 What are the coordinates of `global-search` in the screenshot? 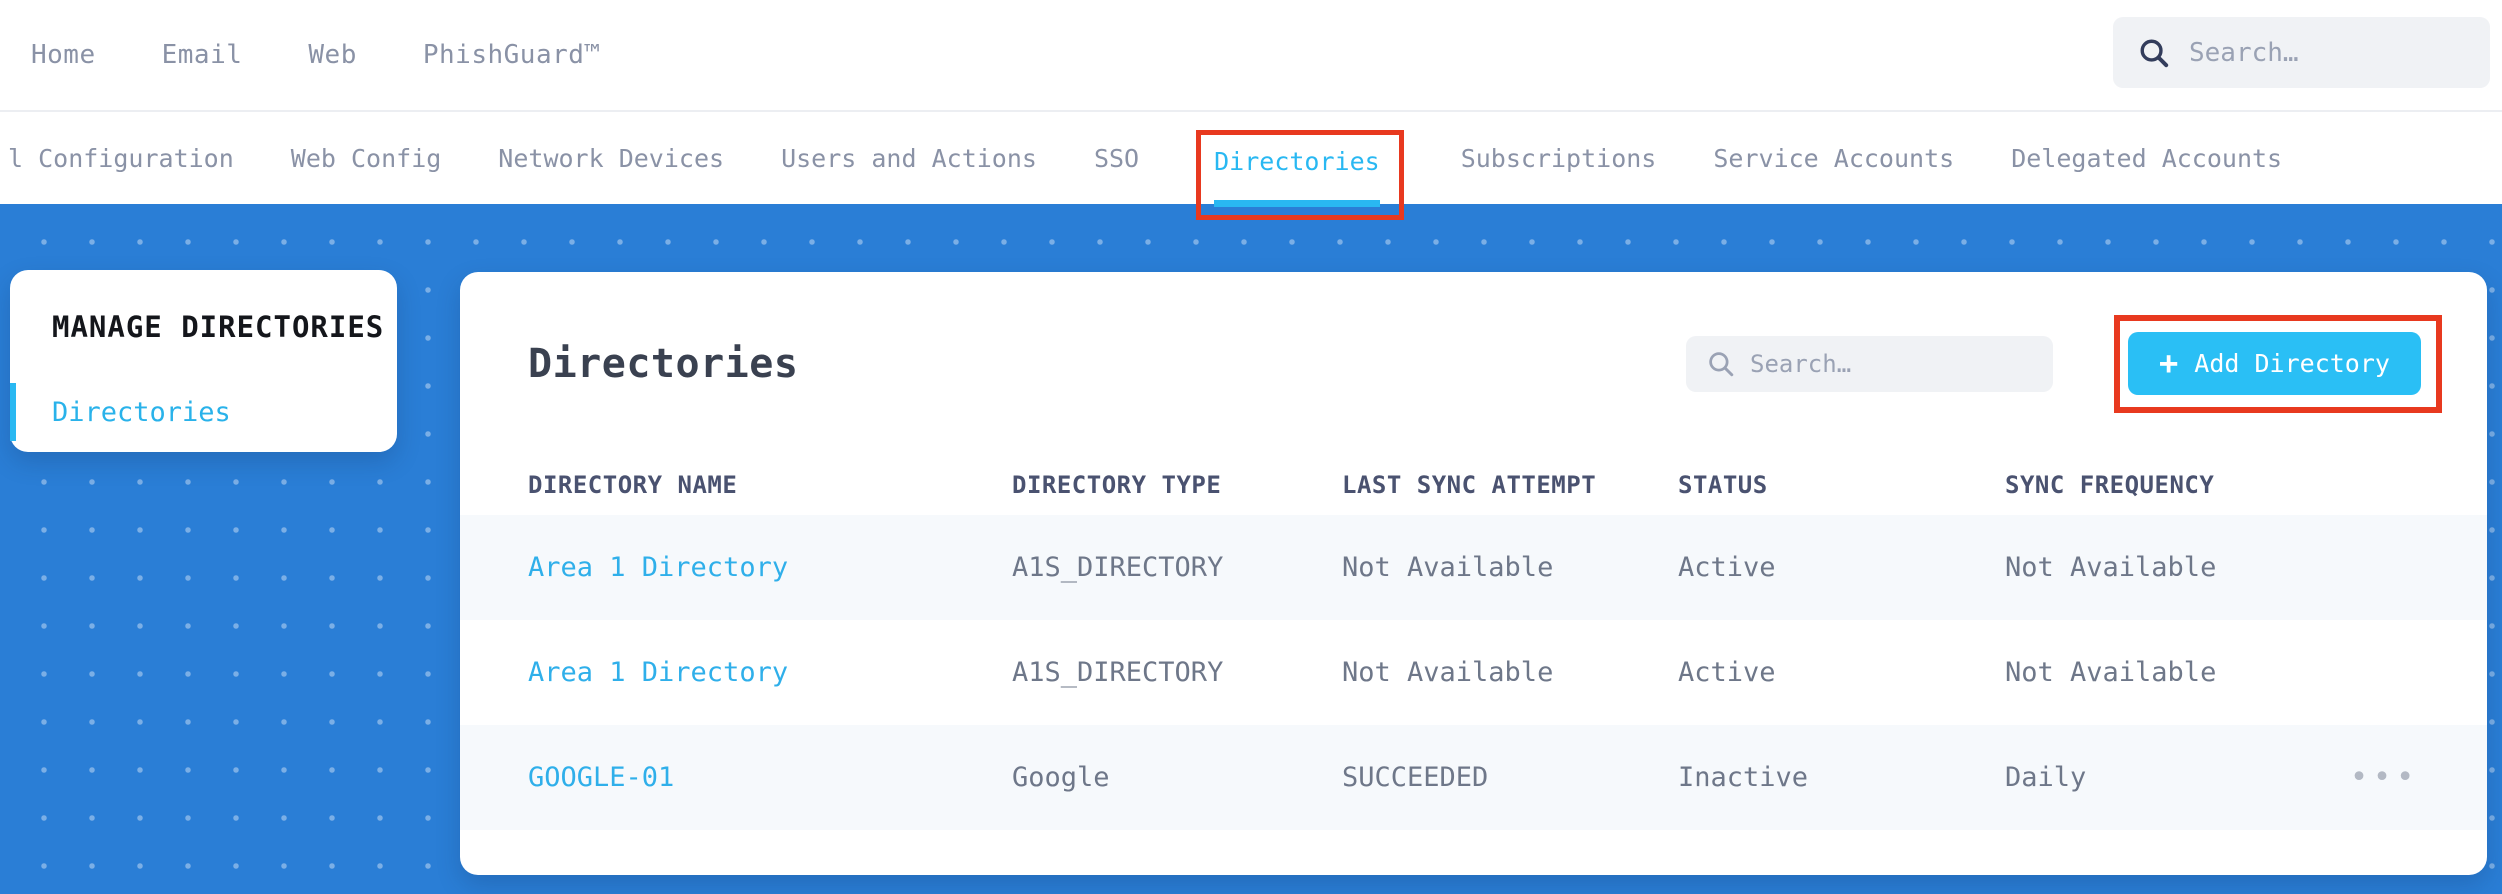 It's located at (2301, 52).